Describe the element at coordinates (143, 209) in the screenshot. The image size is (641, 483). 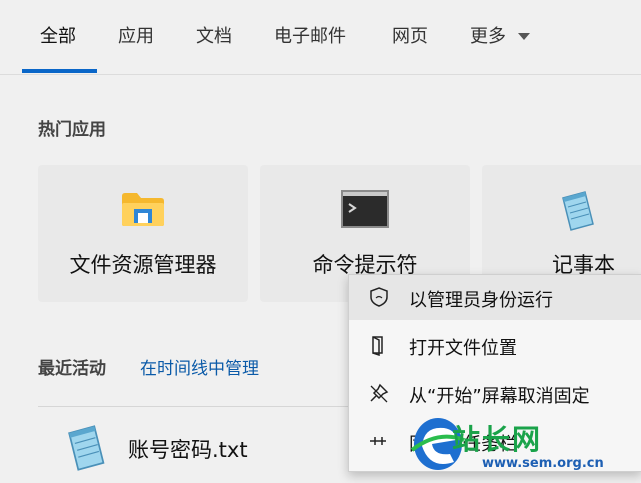
I see `folder-icon` at that location.